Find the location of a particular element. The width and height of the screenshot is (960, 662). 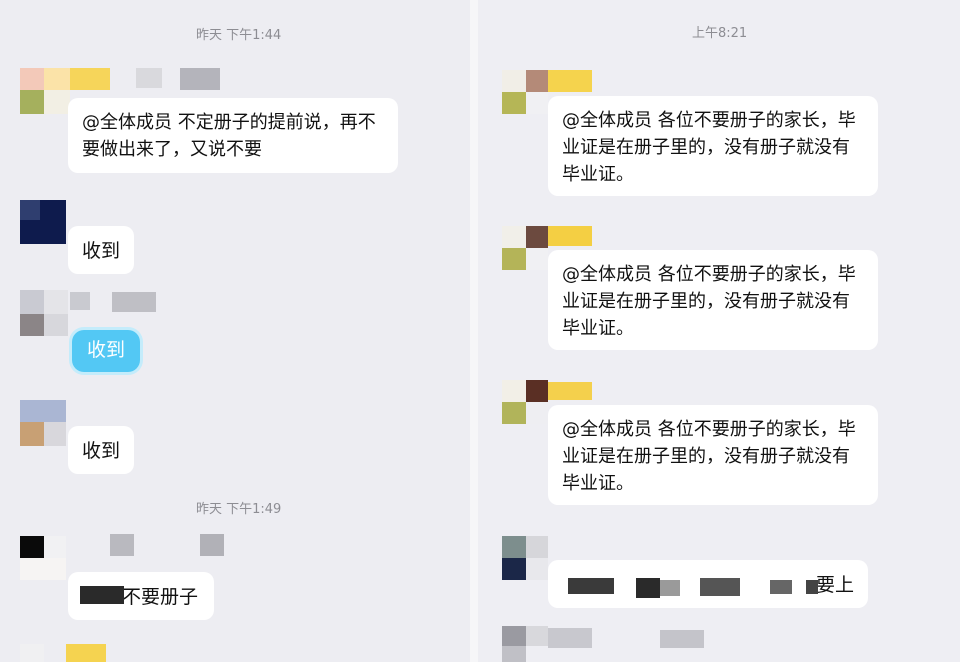

timestamp: 昨天 下午1:44 is located at coordinates (239, 35).